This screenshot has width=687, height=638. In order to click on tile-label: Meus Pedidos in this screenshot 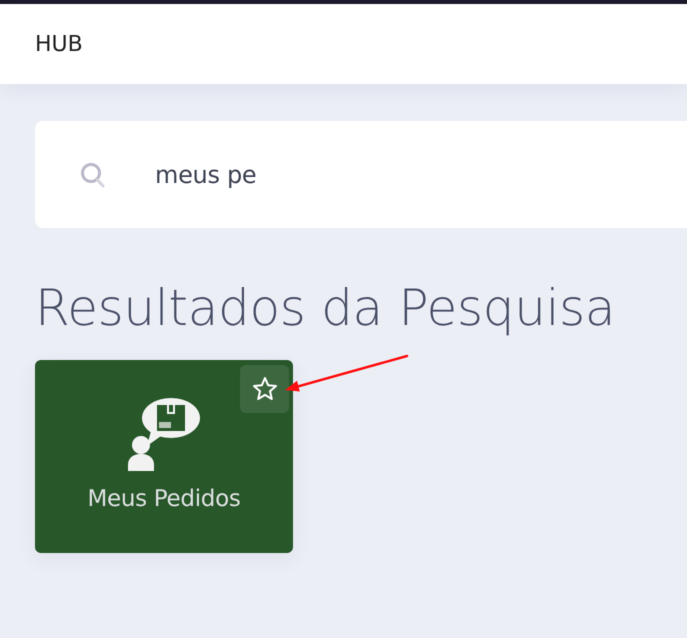, I will do `click(164, 499)`.